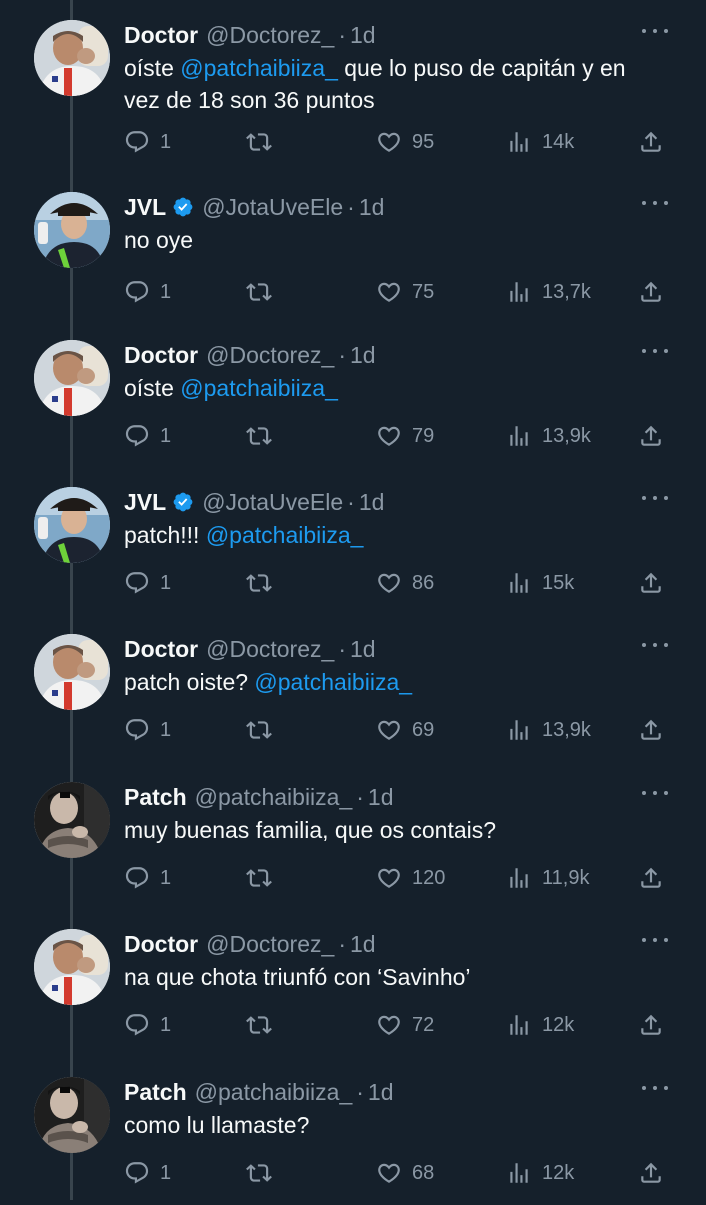  I want to click on like-button: 86, so click(405, 583).